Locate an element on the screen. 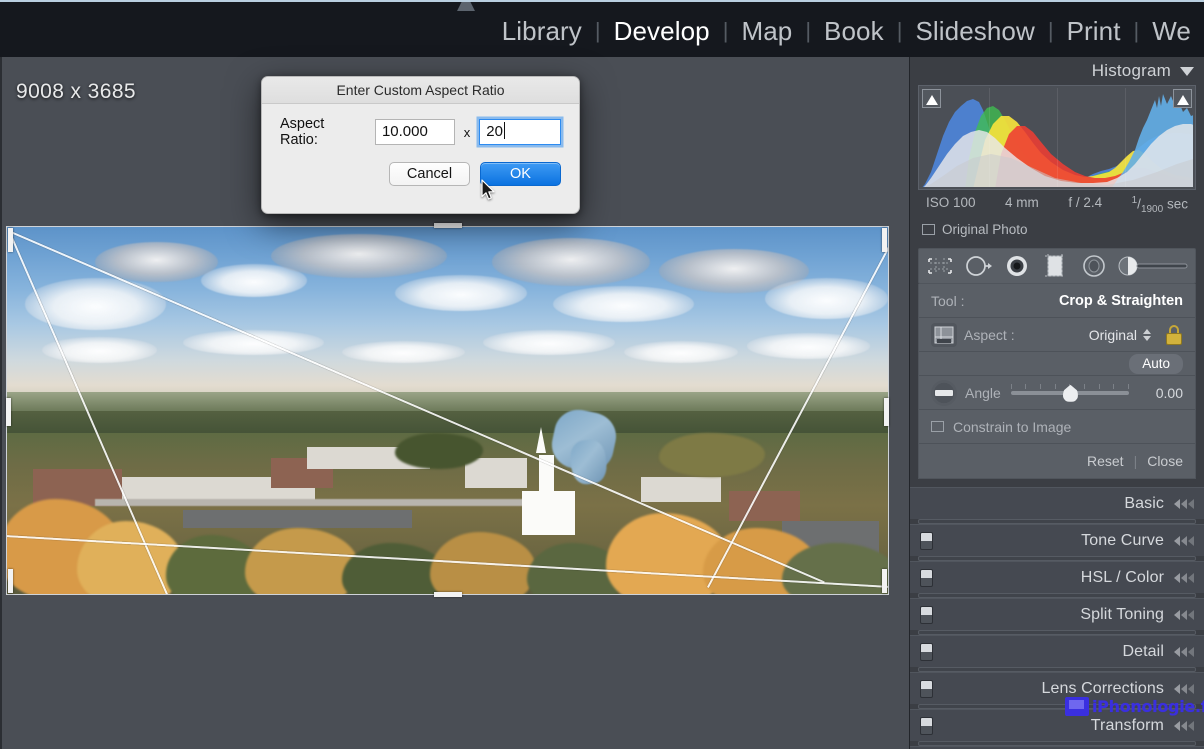  panel-hsl-color: HSL / Color is located at coordinates (1057, 577).